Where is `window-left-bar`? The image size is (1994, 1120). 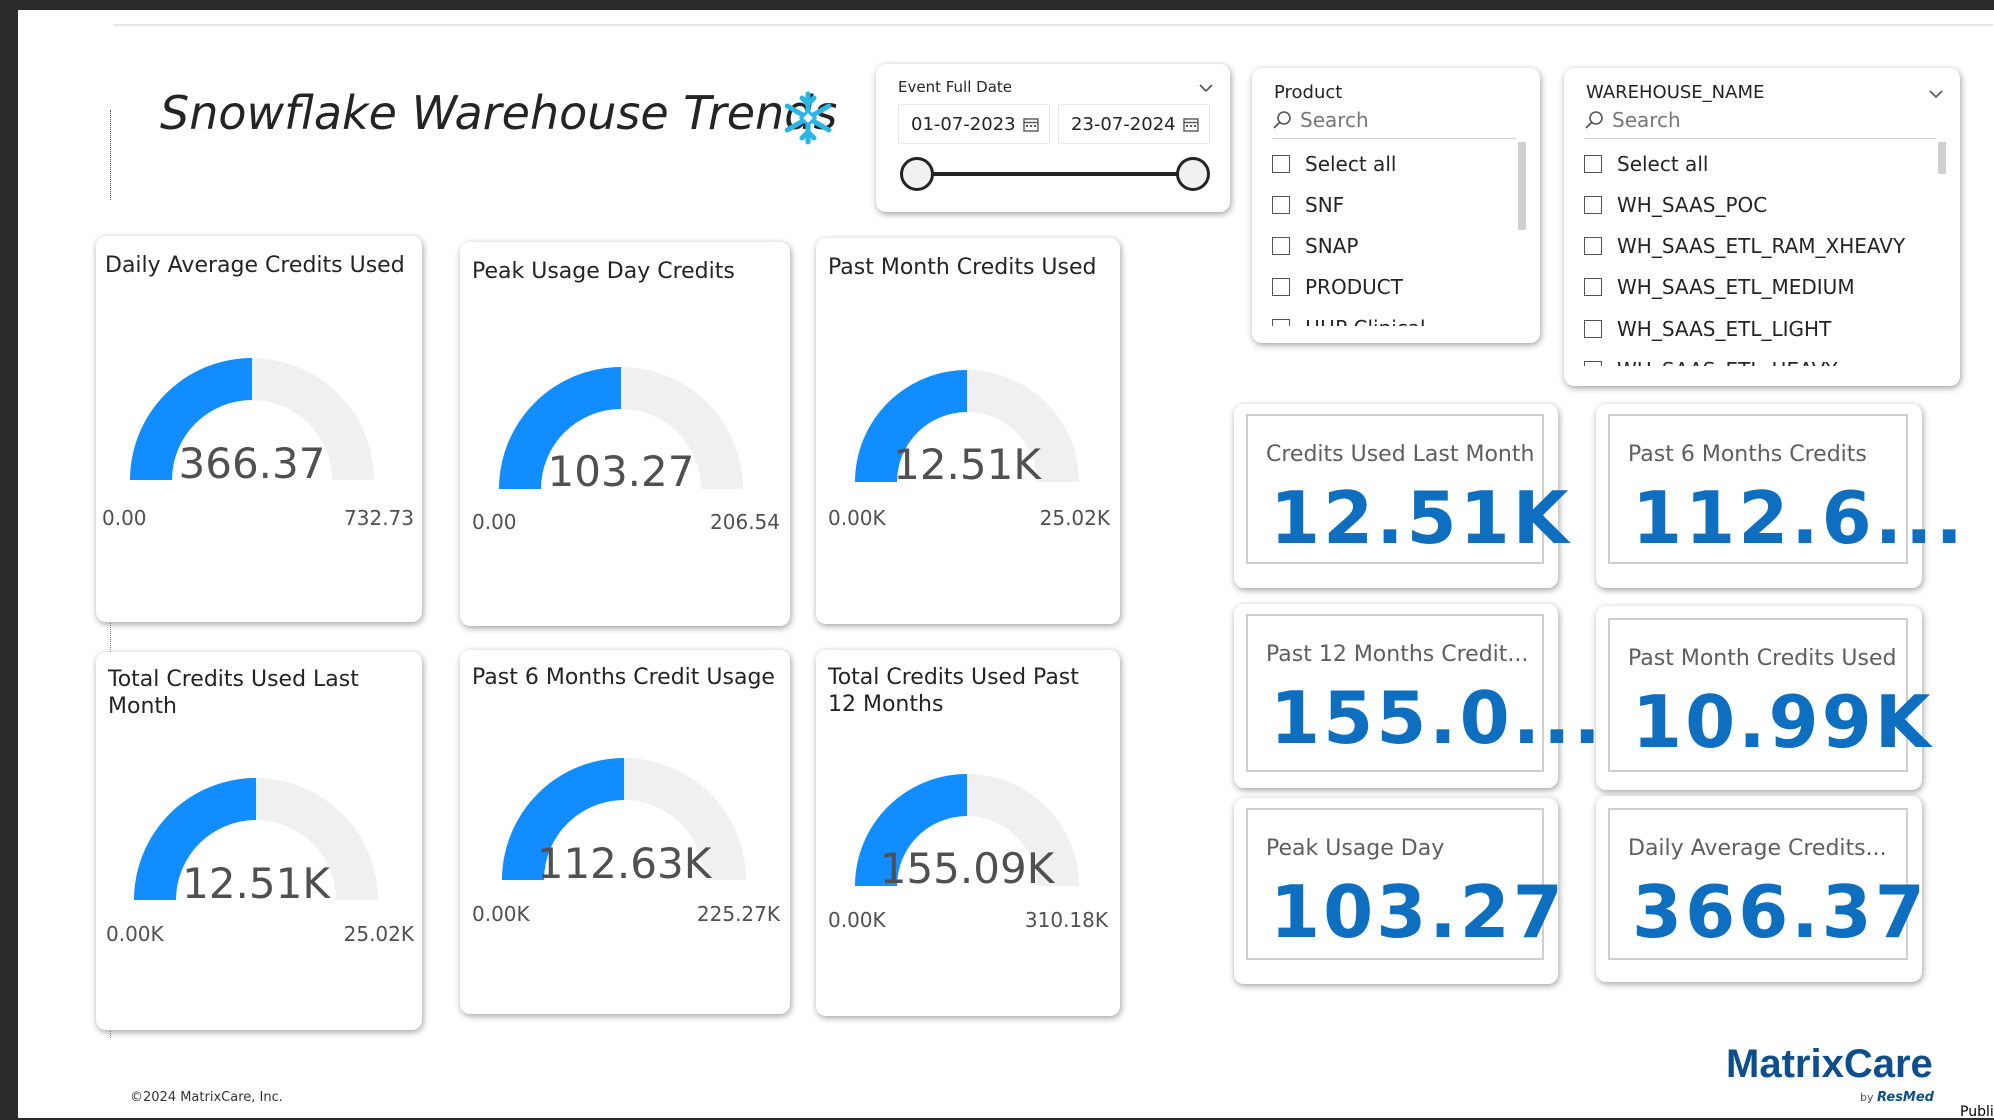 window-left-bar is located at coordinates (9, 559).